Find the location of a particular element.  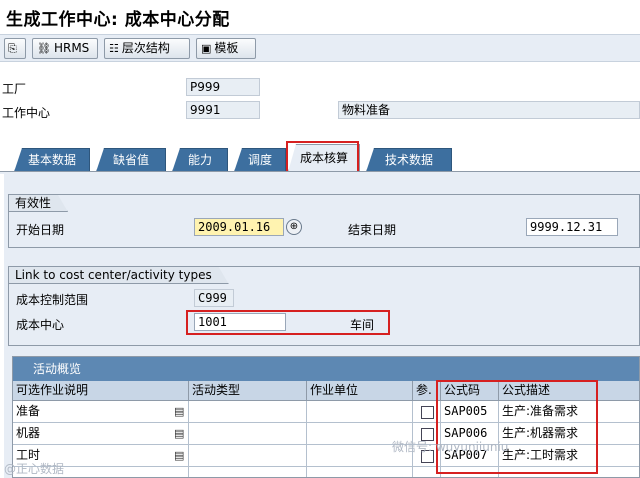

column-header-formula-desc: 公式描述 is located at coordinates (569, 391).